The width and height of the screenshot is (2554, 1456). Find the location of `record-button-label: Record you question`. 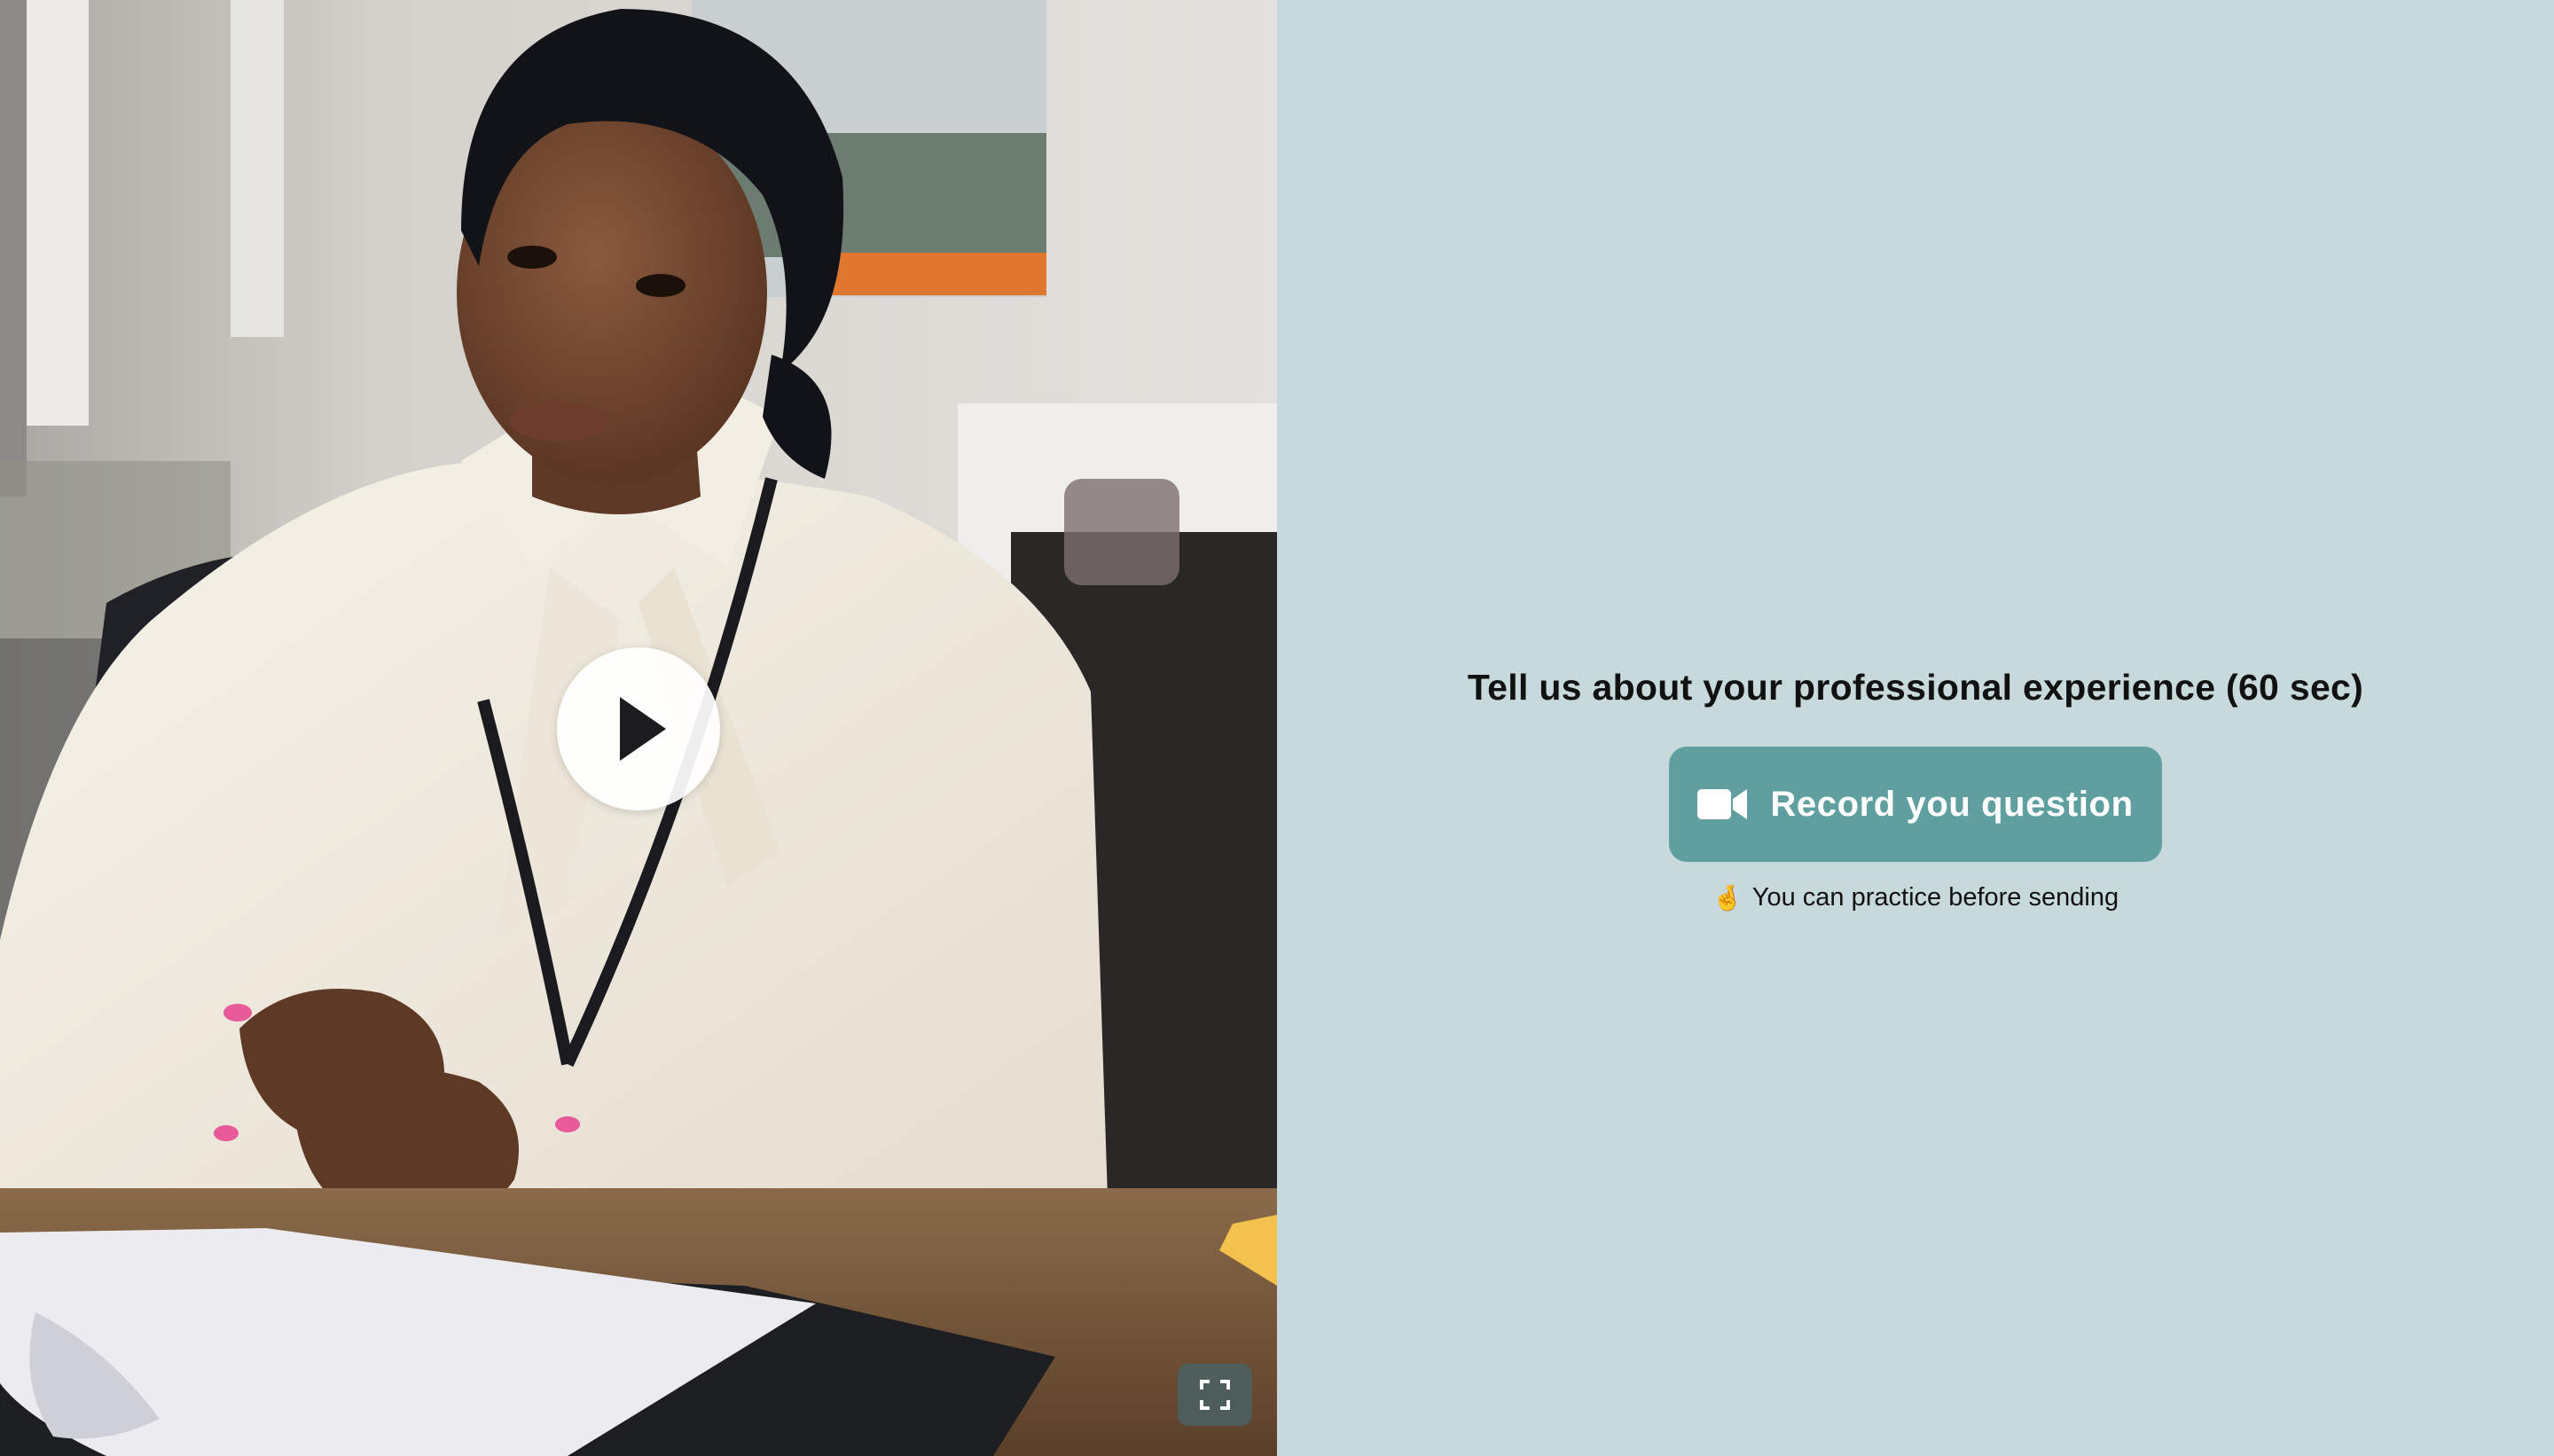

record-button-label: Record you question is located at coordinates (1952, 804).